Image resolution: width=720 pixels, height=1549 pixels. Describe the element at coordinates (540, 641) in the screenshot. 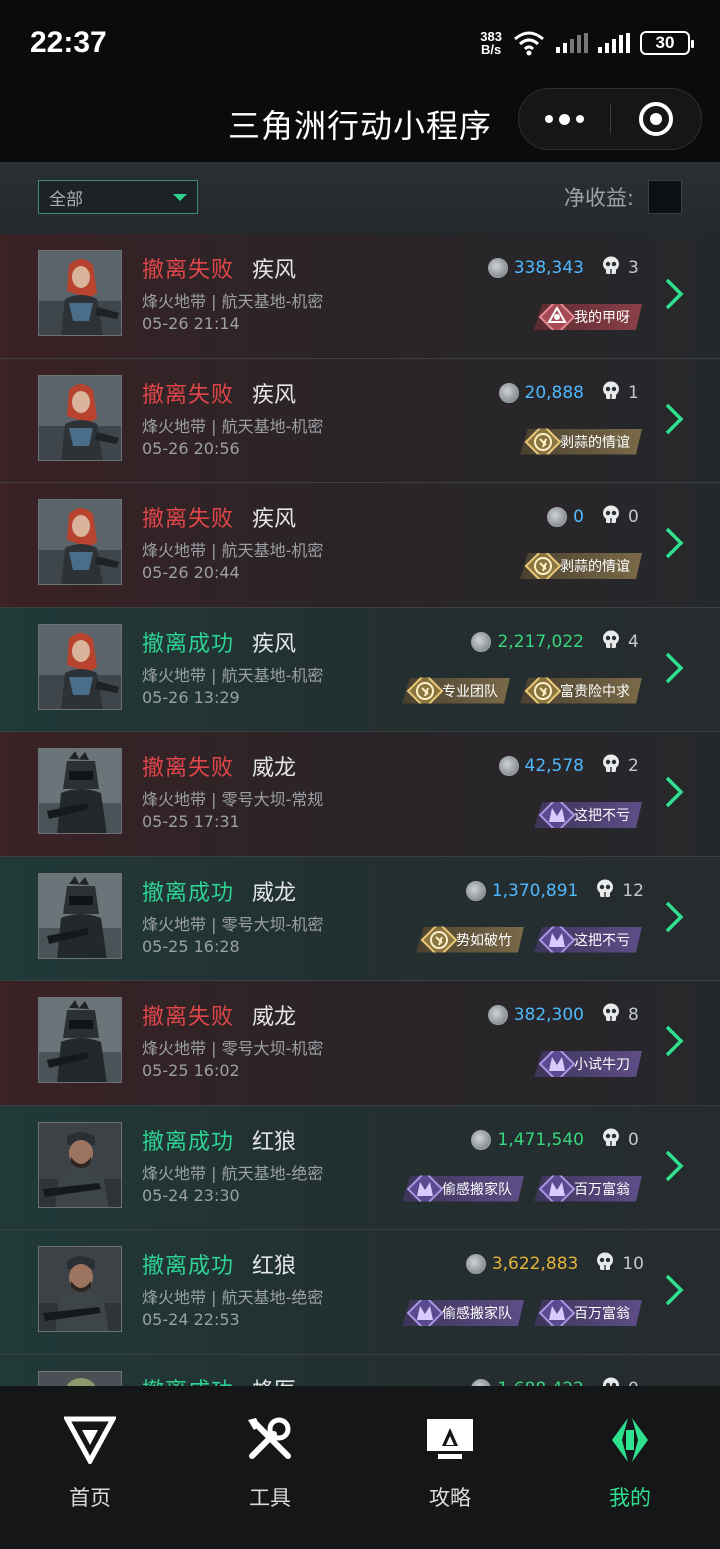

I see `asset-value: 2,217,022` at that location.